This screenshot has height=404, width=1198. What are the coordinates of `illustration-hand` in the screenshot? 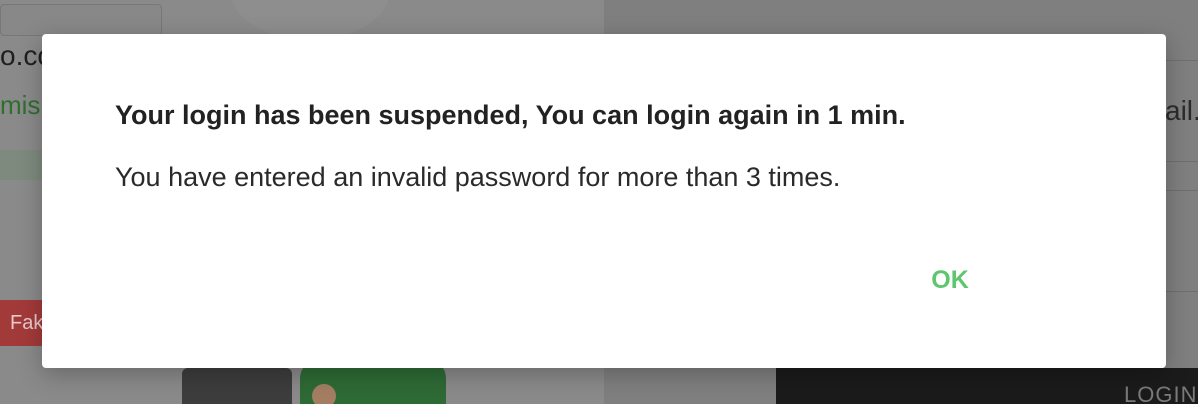 It's located at (324, 394).